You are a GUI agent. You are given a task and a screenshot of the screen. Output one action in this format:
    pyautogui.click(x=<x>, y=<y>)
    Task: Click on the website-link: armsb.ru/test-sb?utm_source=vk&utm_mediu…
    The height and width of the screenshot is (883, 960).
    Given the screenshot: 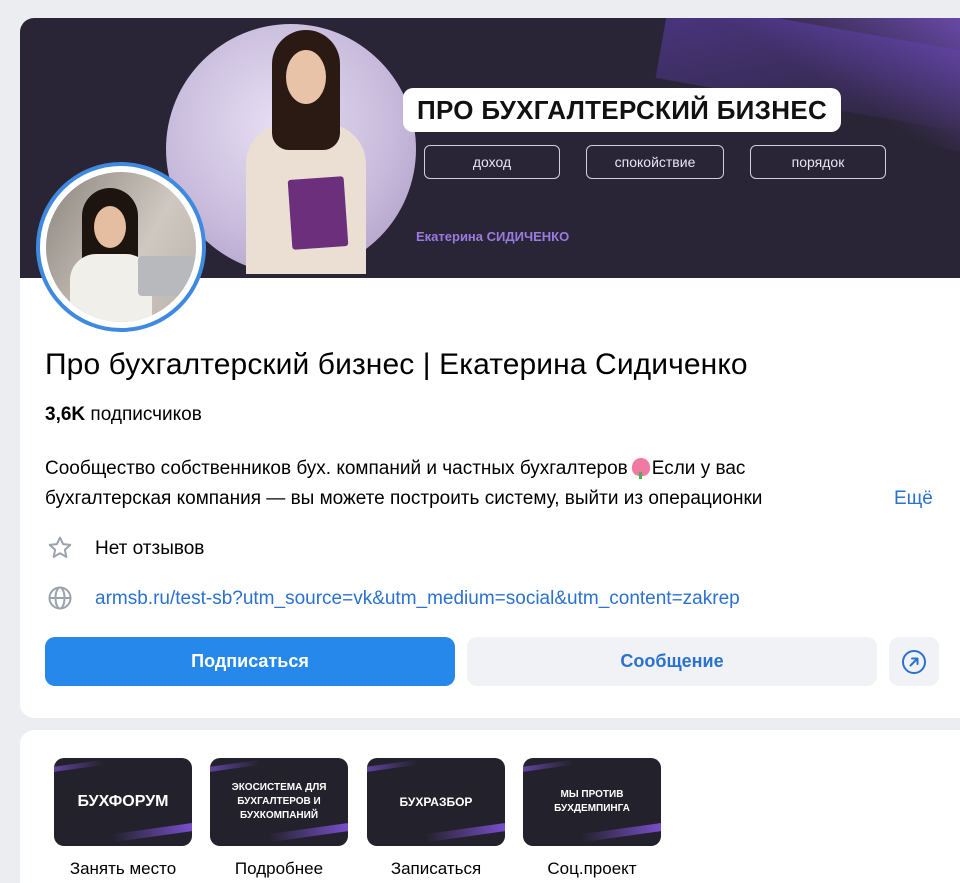 What is the action you would take?
    pyautogui.click(x=417, y=599)
    